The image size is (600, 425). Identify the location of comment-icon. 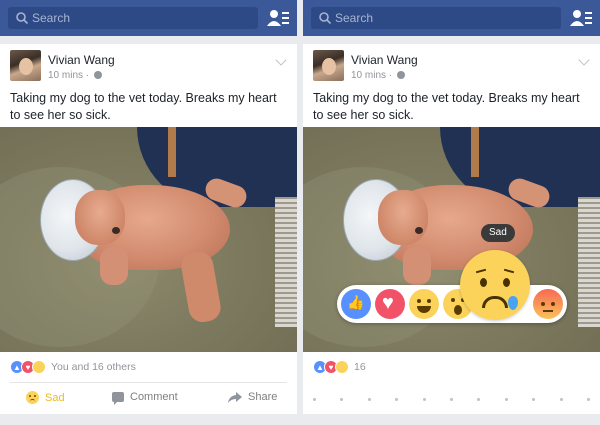
(118, 398).